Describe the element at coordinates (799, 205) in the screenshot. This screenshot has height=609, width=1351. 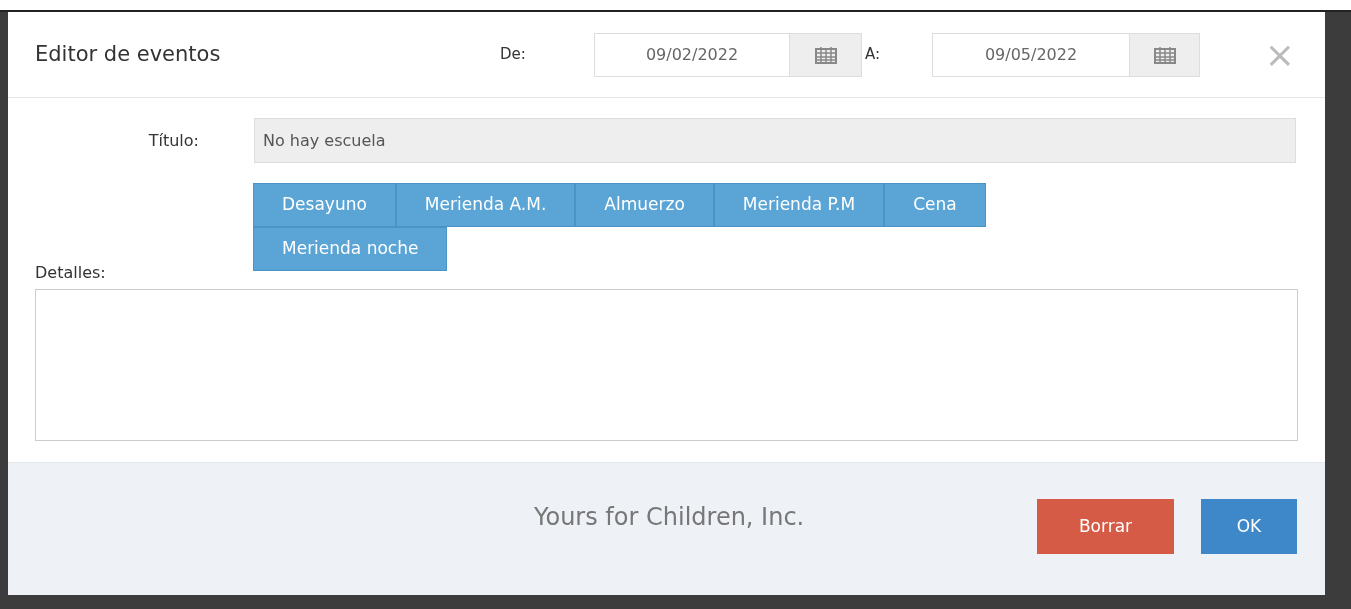
I see `meal-button: Merienda P.M` at that location.